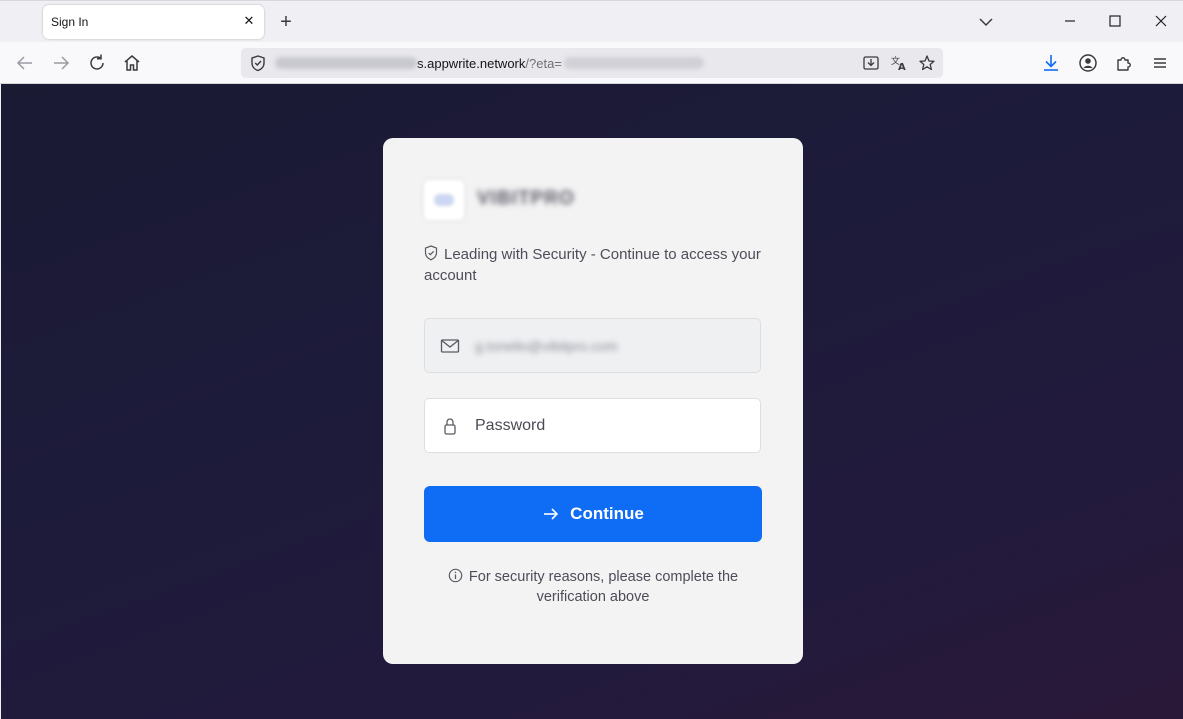  Describe the element at coordinates (132, 63) in the screenshot. I see `home-icon` at that location.